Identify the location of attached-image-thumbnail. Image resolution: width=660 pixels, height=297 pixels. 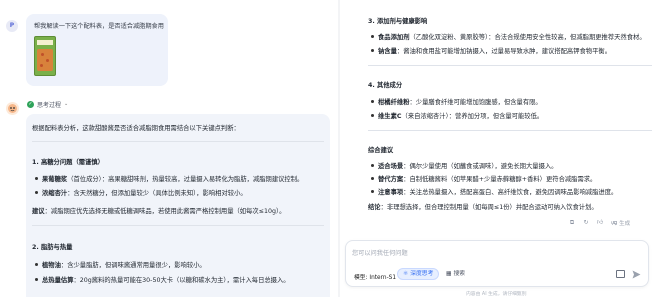
(45, 56).